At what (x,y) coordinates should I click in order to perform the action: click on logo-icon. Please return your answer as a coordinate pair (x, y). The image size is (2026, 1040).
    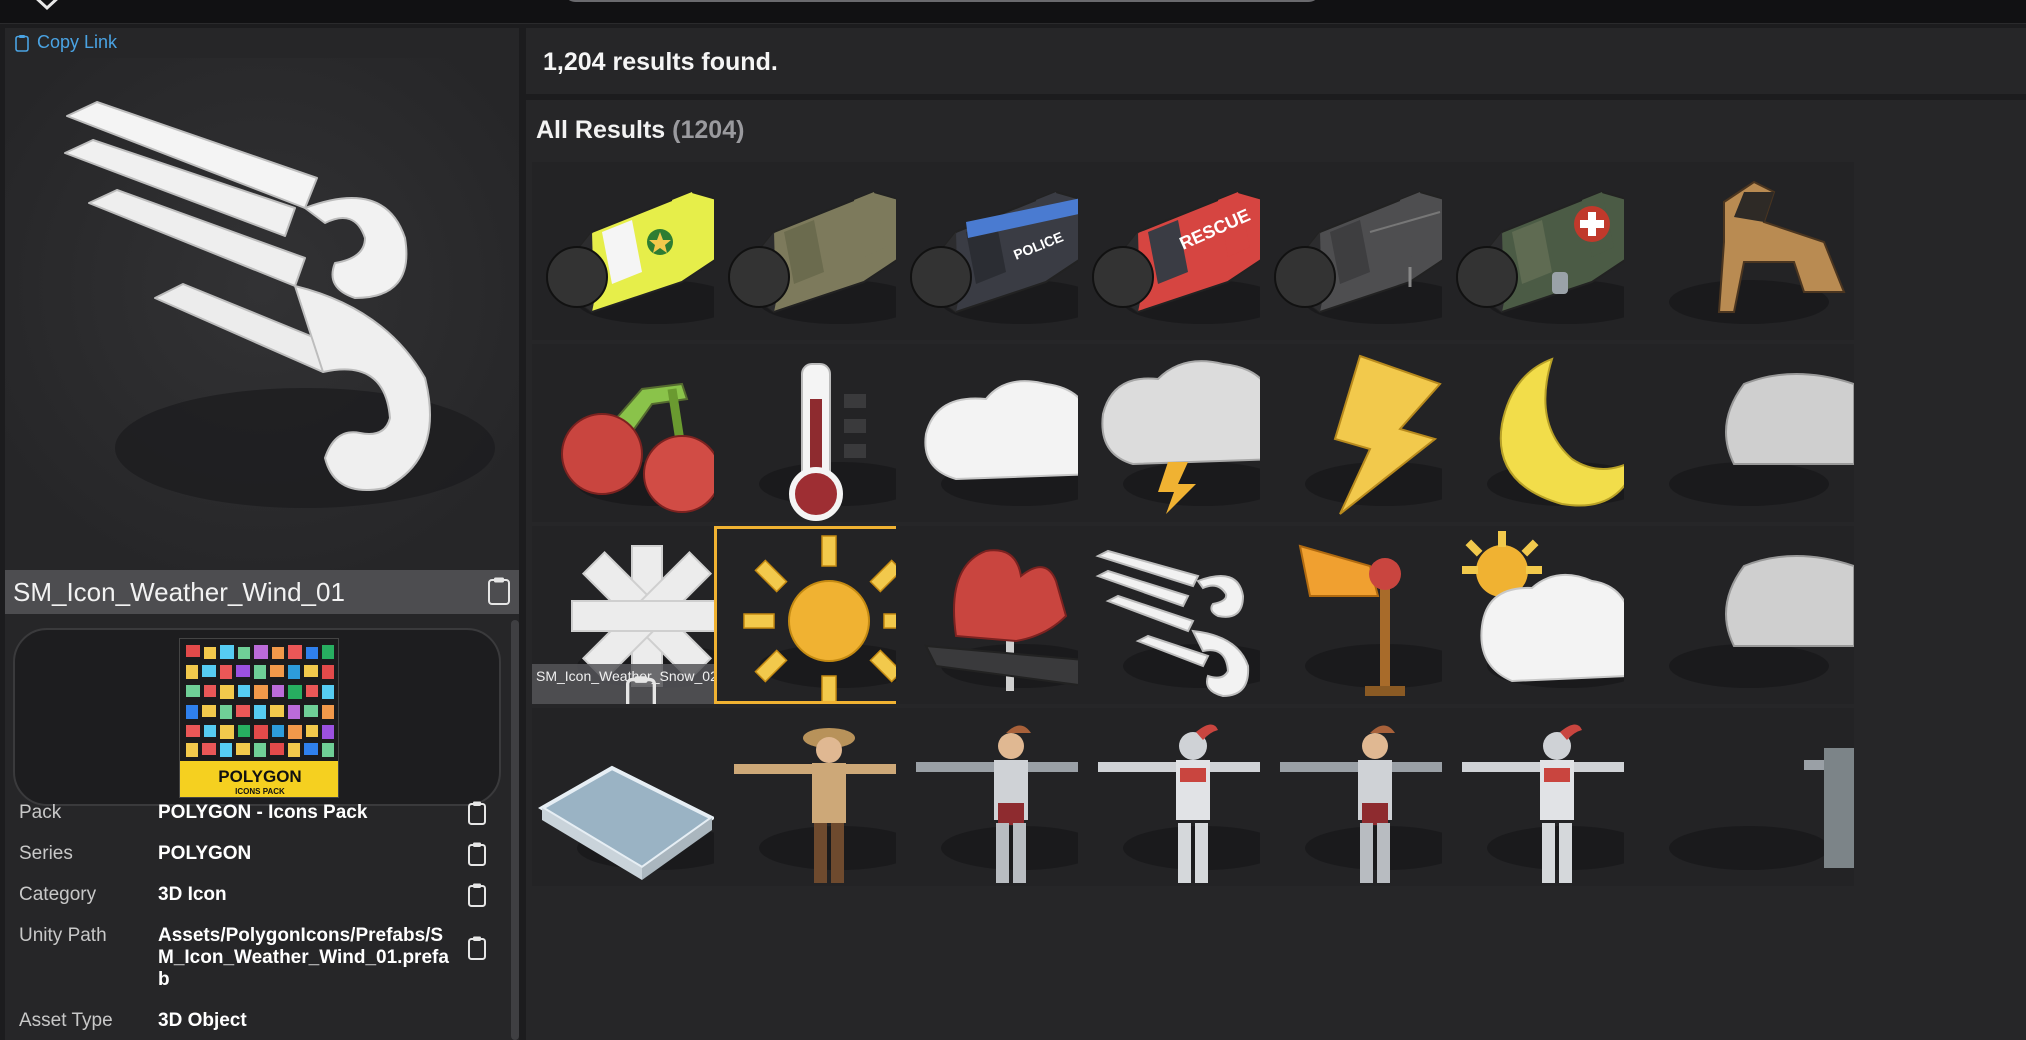
    Looking at the image, I should click on (47, 7).